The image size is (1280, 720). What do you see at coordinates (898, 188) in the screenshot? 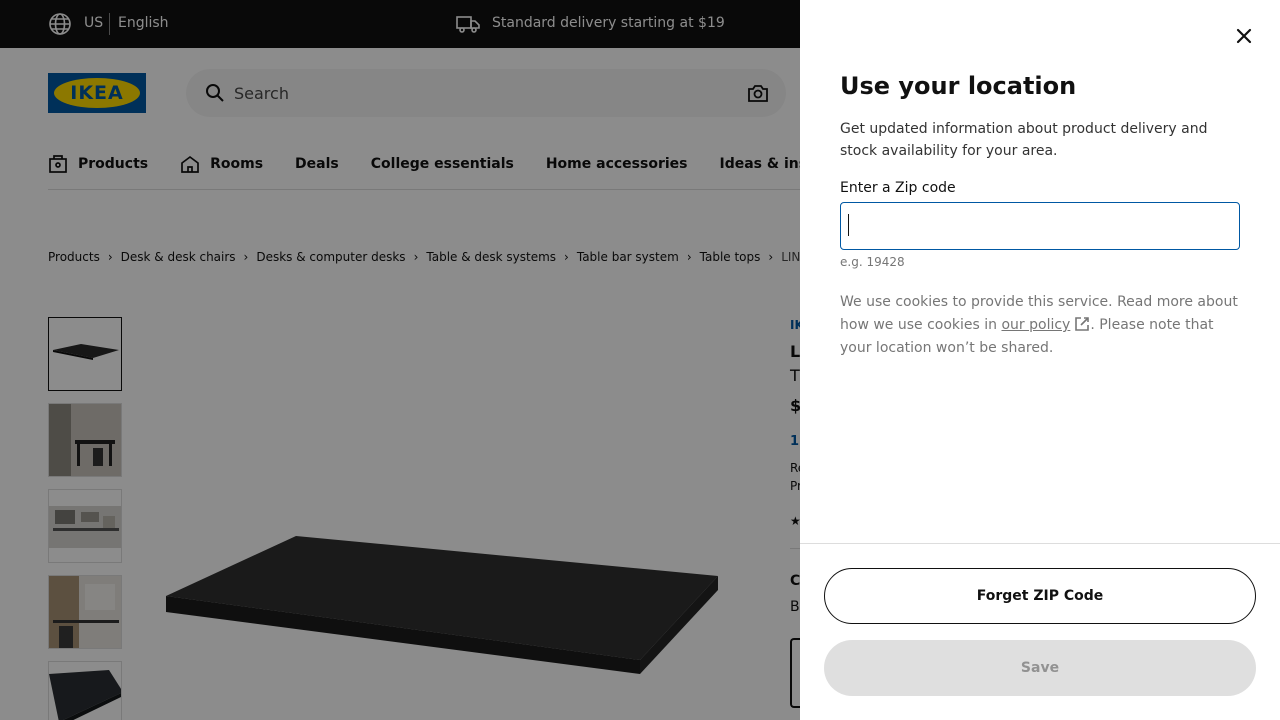
I see `zip-label: Enter a Zip code` at bounding box center [898, 188].